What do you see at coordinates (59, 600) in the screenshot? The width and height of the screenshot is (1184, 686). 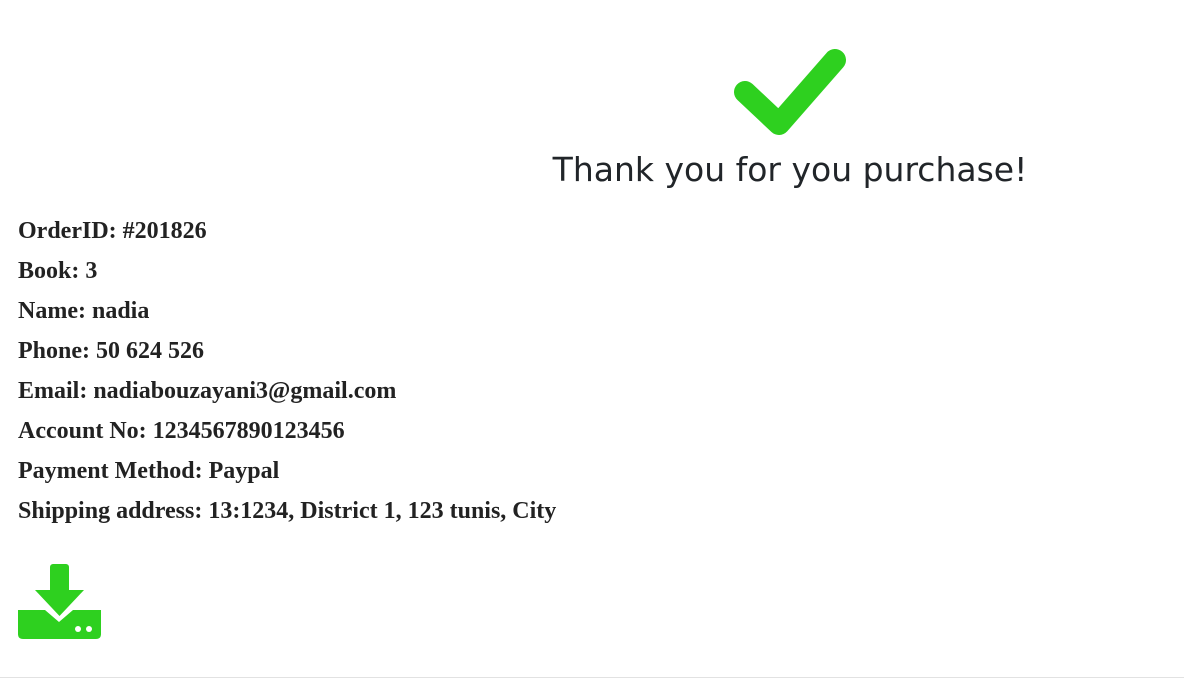 I see `download-icon` at bounding box center [59, 600].